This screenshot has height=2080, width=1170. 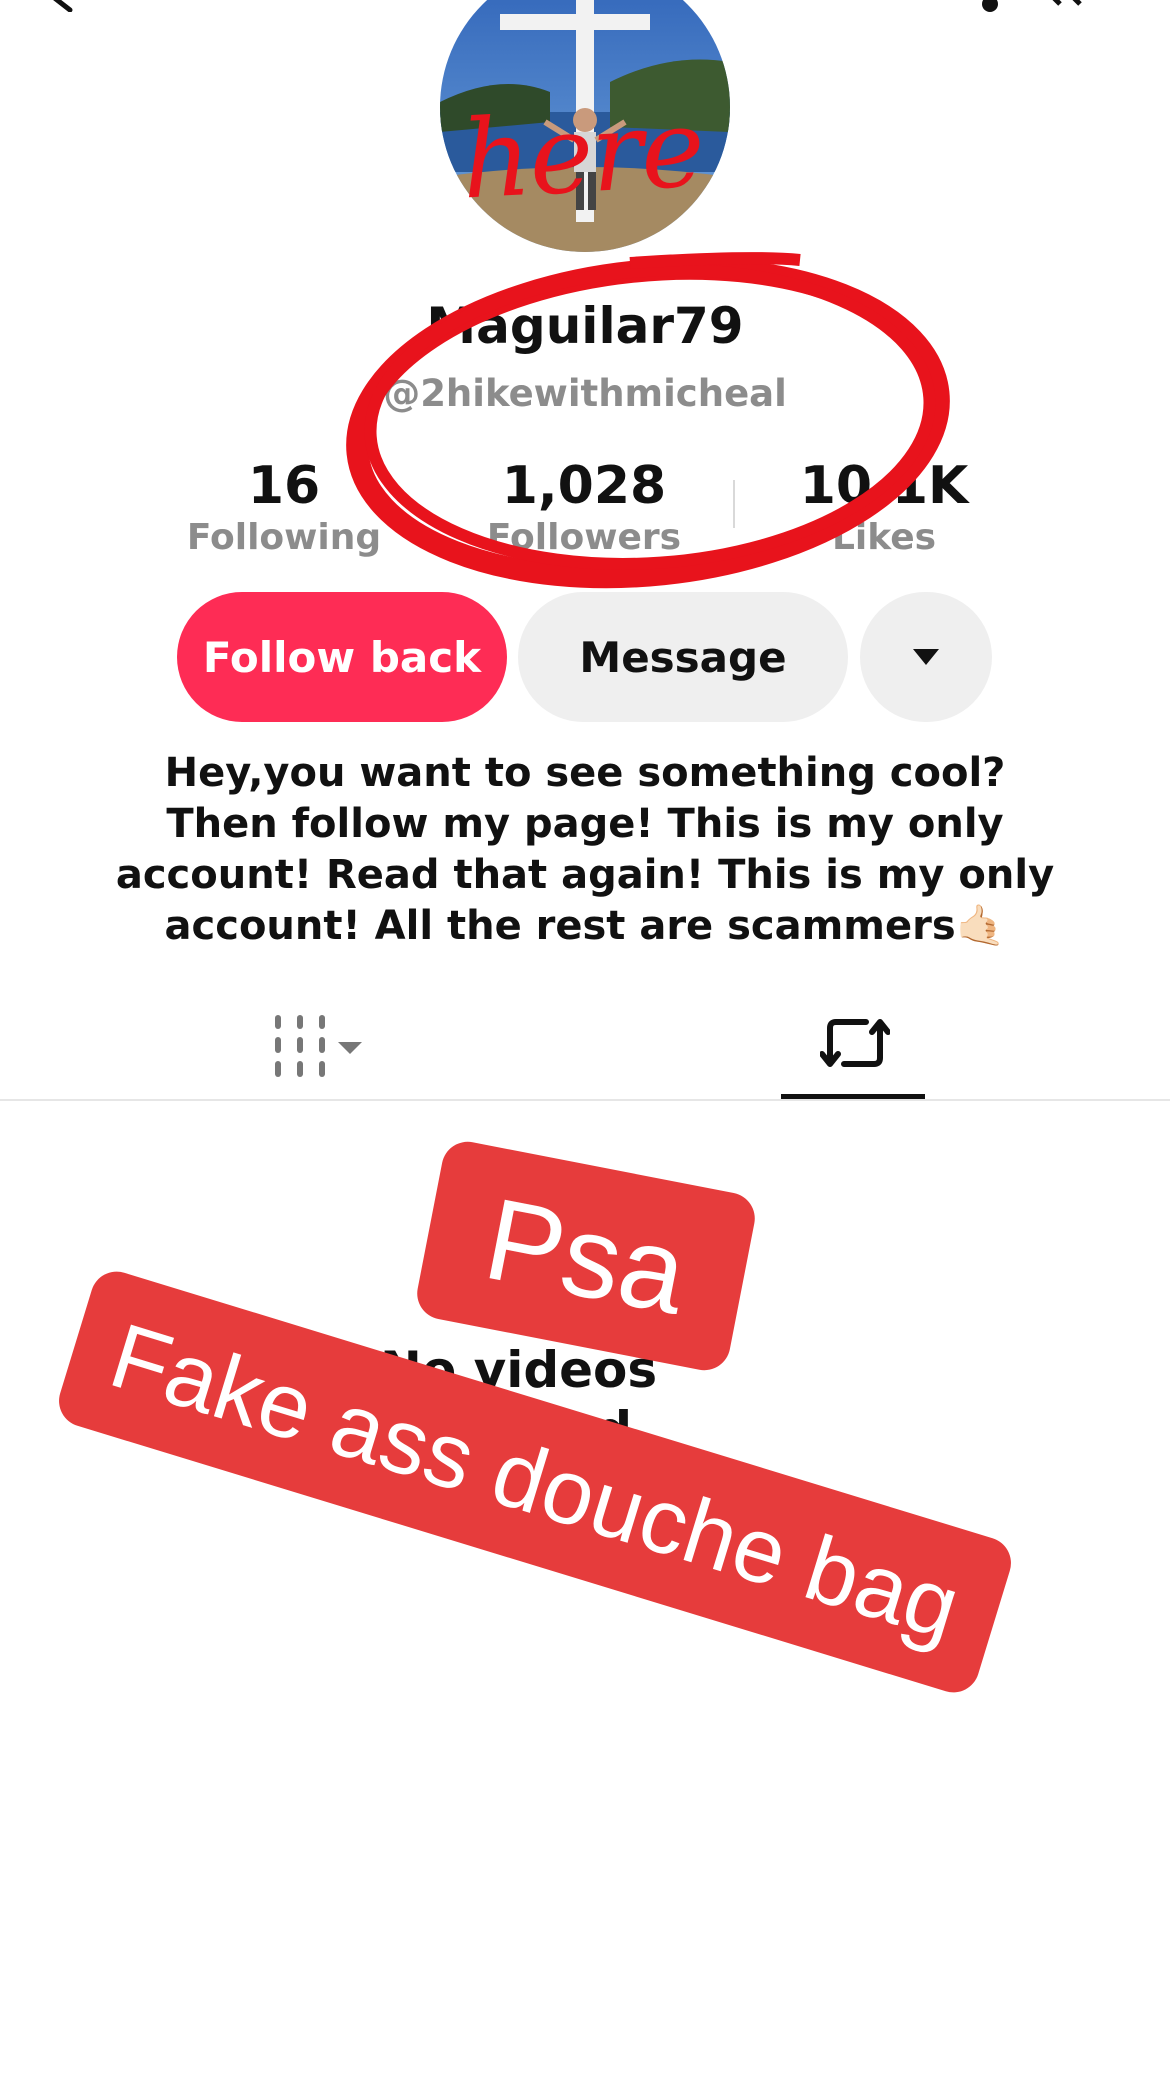 I want to click on back-arrow-icon, so click(x=62, y=6).